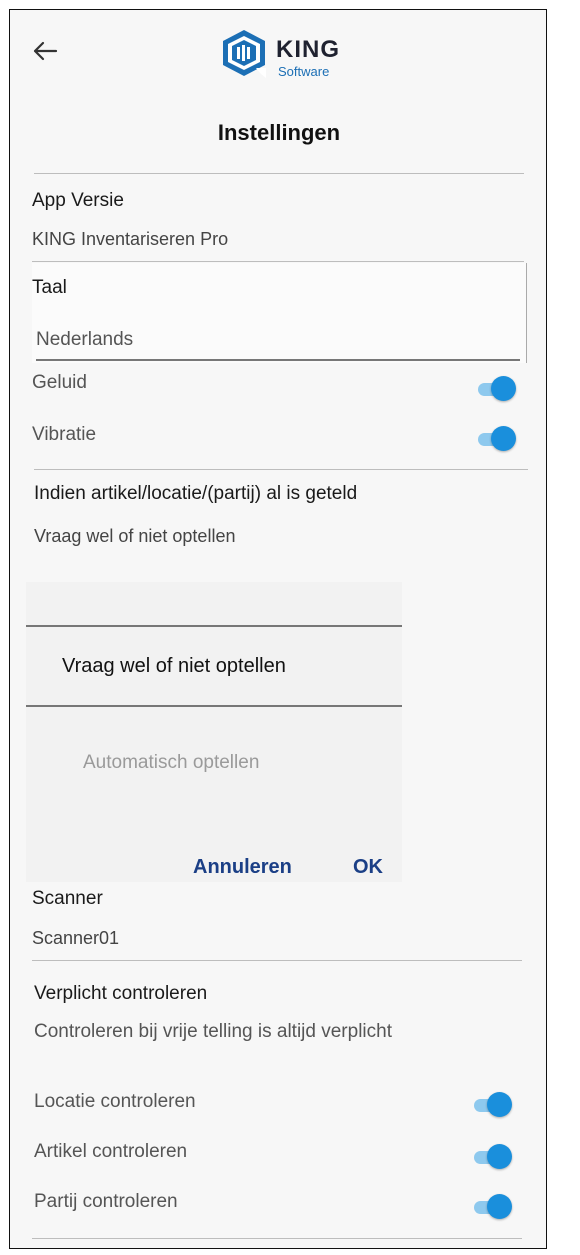 This screenshot has width=580, height=1255. Describe the element at coordinates (115, 1101) in the screenshot. I see `location-check-label: Locatie controleren` at that location.